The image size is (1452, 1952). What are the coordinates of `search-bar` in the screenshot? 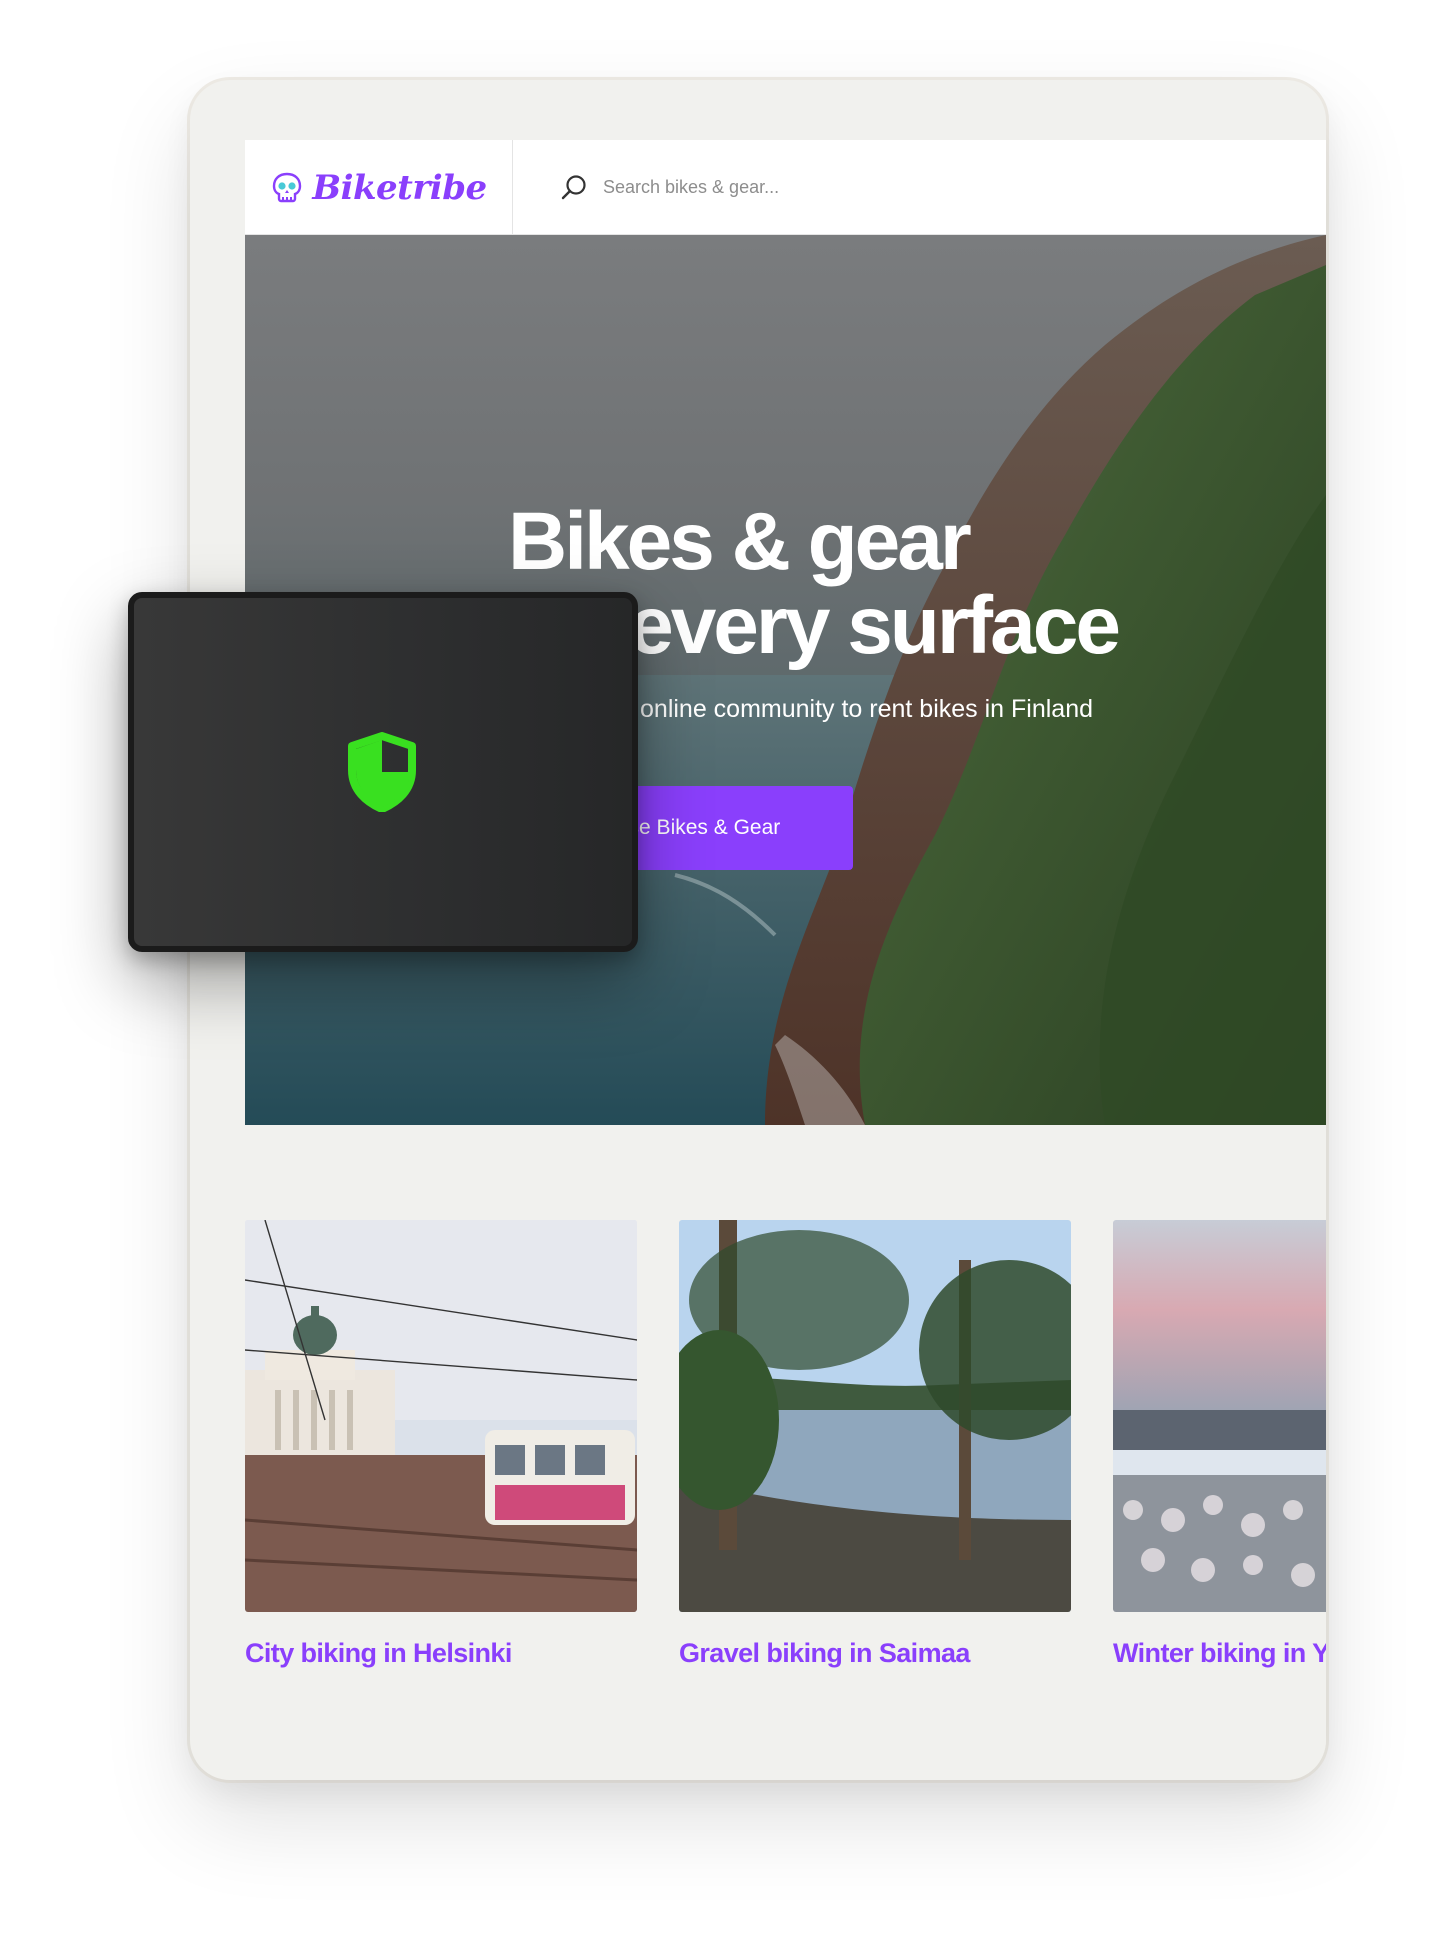 It's located at (919, 187).